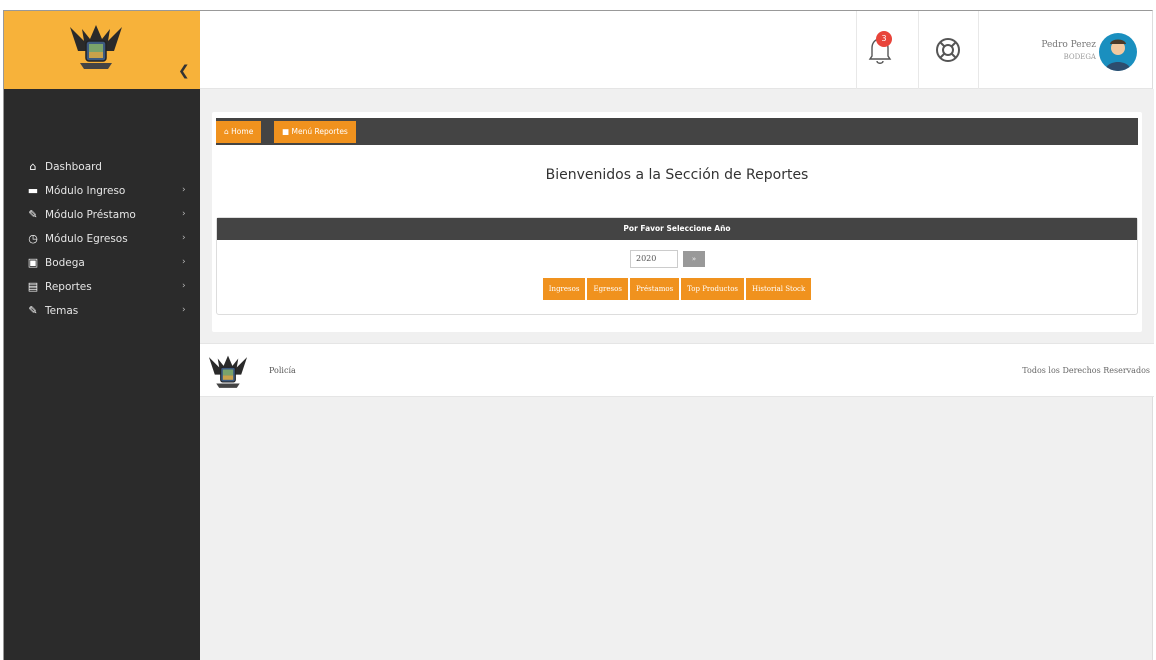 Image resolution: width=1156 pixels, height=660 pixels. Describe the element at coordinates (242, 131) in the screenshot. I see `breadcrumb-home-label: Home` at that location.